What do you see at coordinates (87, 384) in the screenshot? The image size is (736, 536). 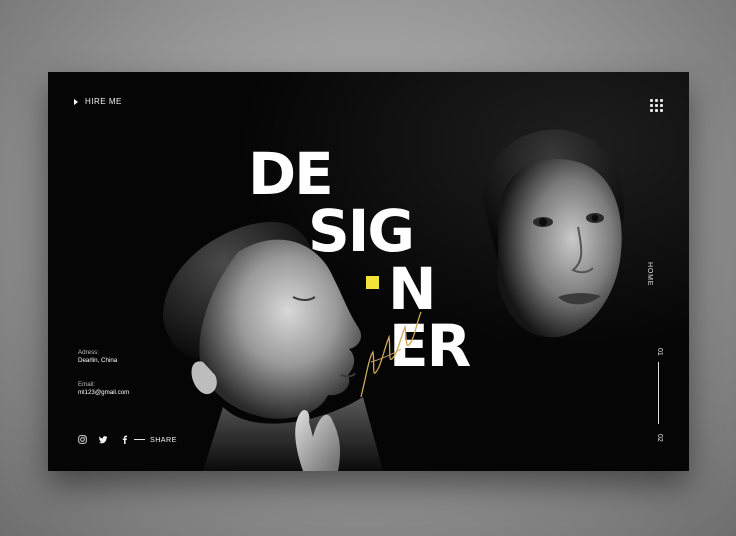 I see `email-label: Email:` at bounding box center [87, 384].